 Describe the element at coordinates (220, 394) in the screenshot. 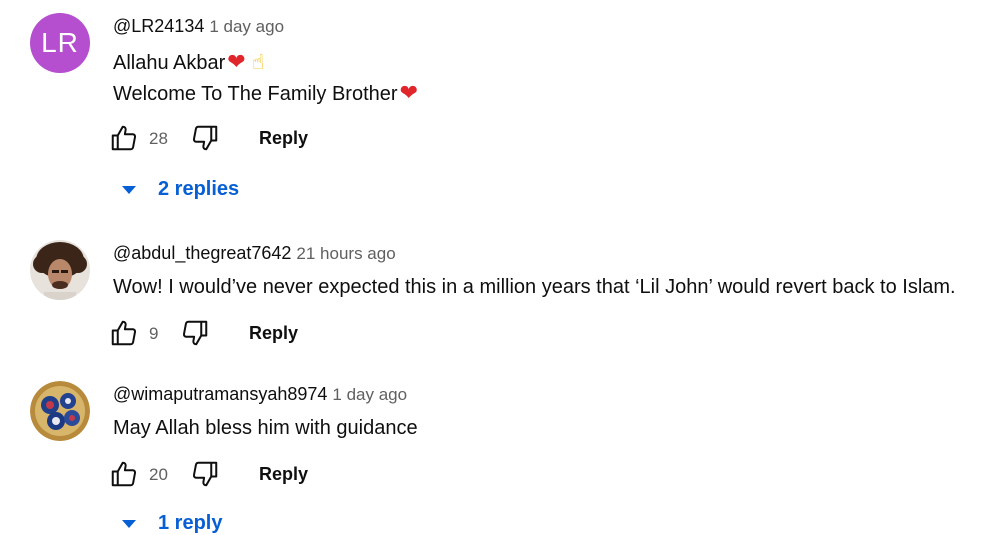

I see `comment-author: @wimaputramansyah8974` at that location.